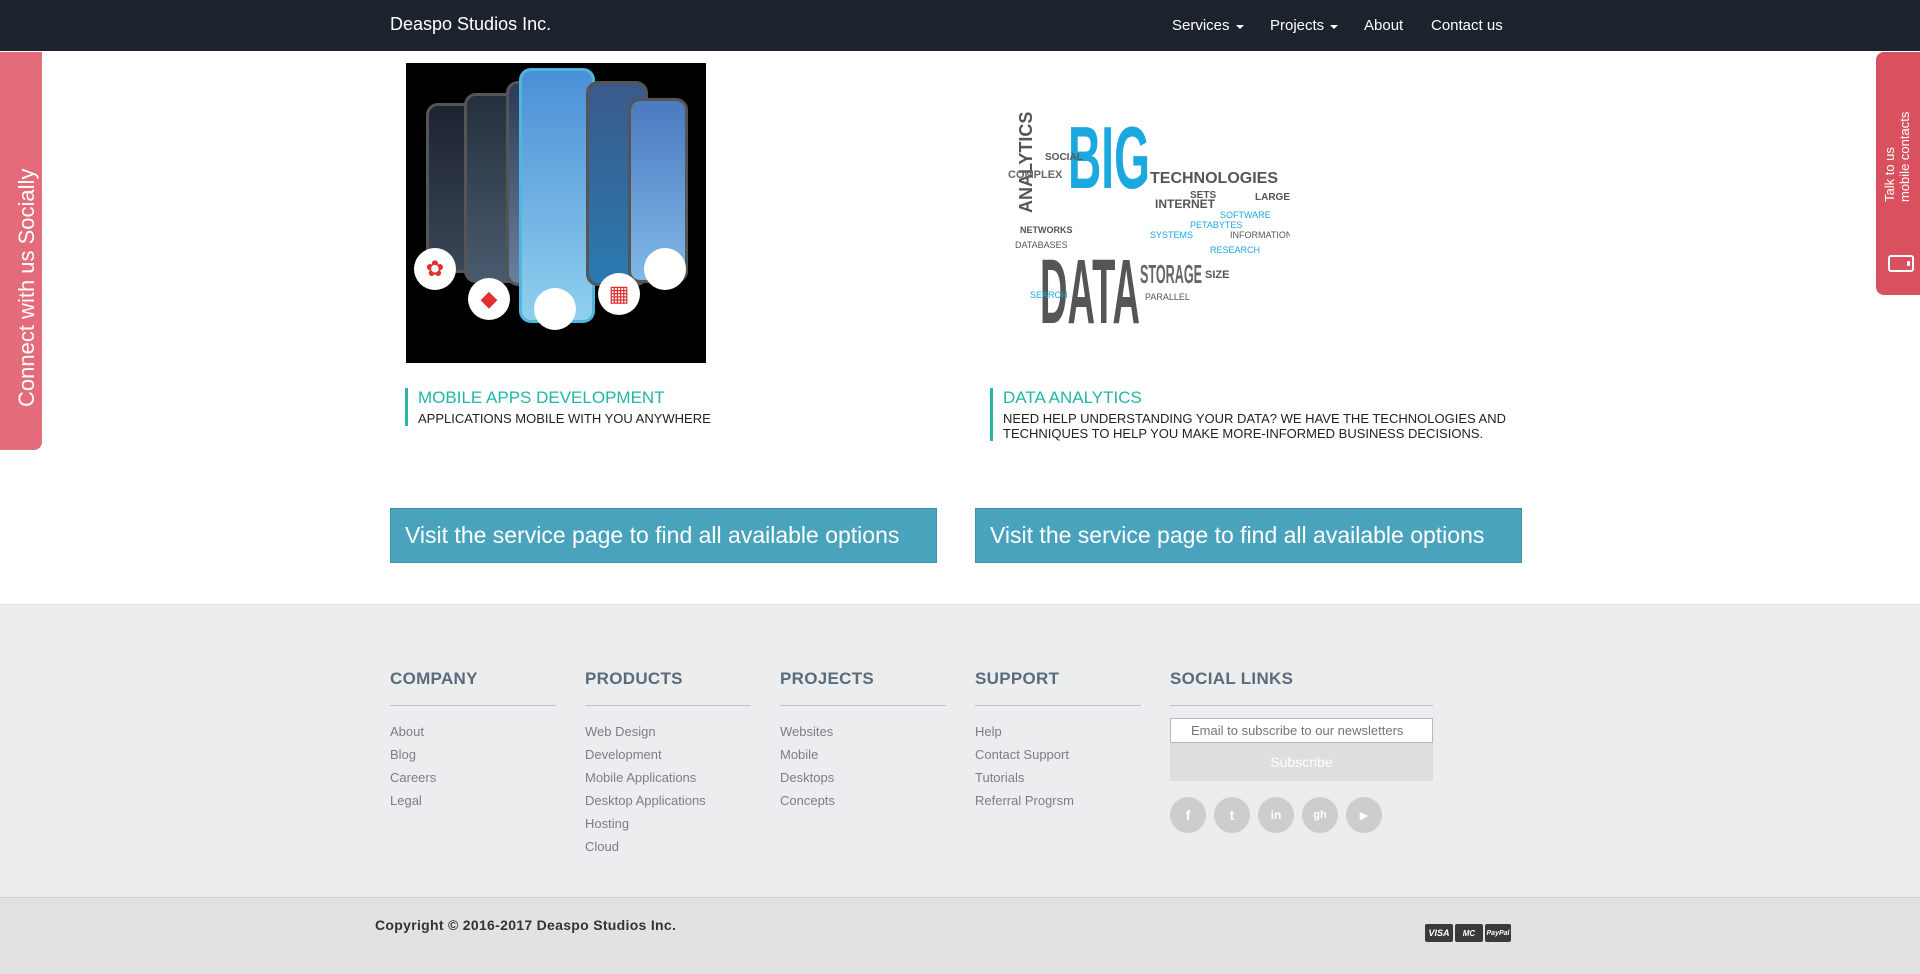  Describe the element at coordinates (1260, 235) in the screenshot. I see `svg-text: INFORMATION` at that location.